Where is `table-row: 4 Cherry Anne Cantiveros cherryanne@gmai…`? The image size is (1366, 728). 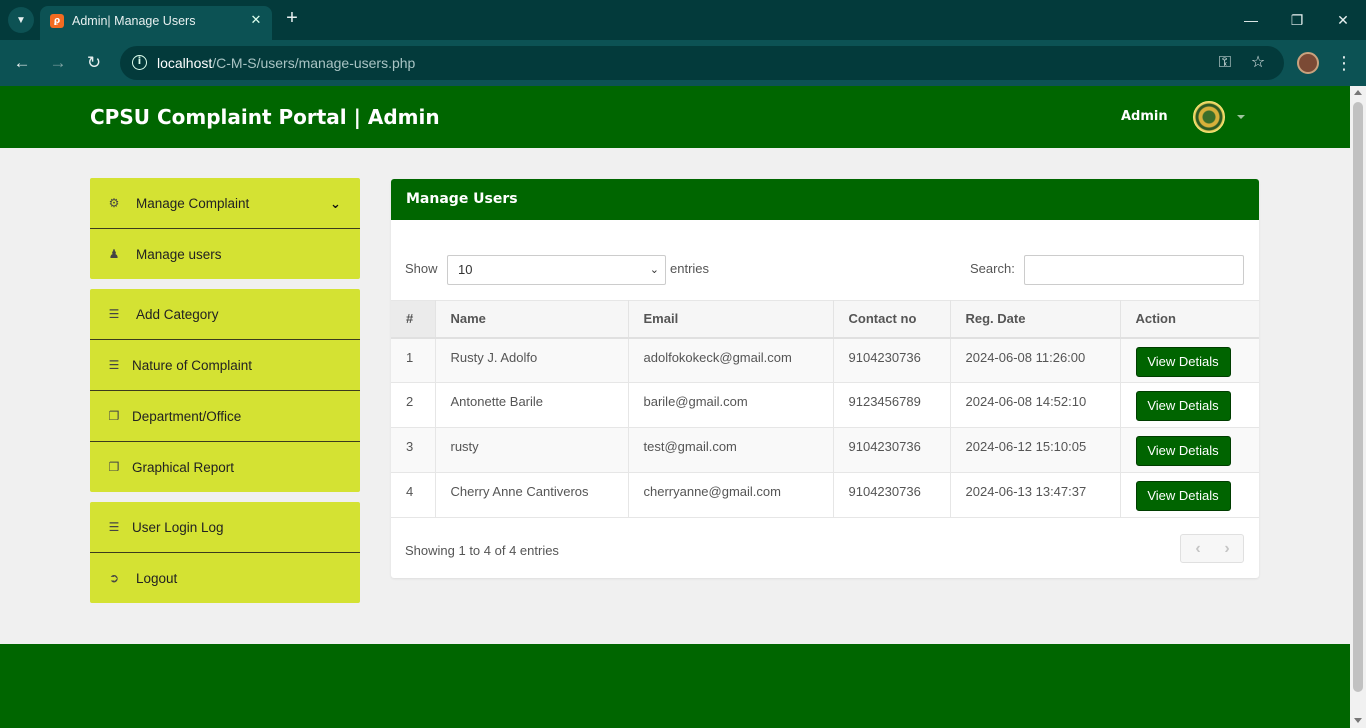
table-row: 4 Cherry Anne Cantiveros cherryanne@gmai… is located at coordinates (825, 495).